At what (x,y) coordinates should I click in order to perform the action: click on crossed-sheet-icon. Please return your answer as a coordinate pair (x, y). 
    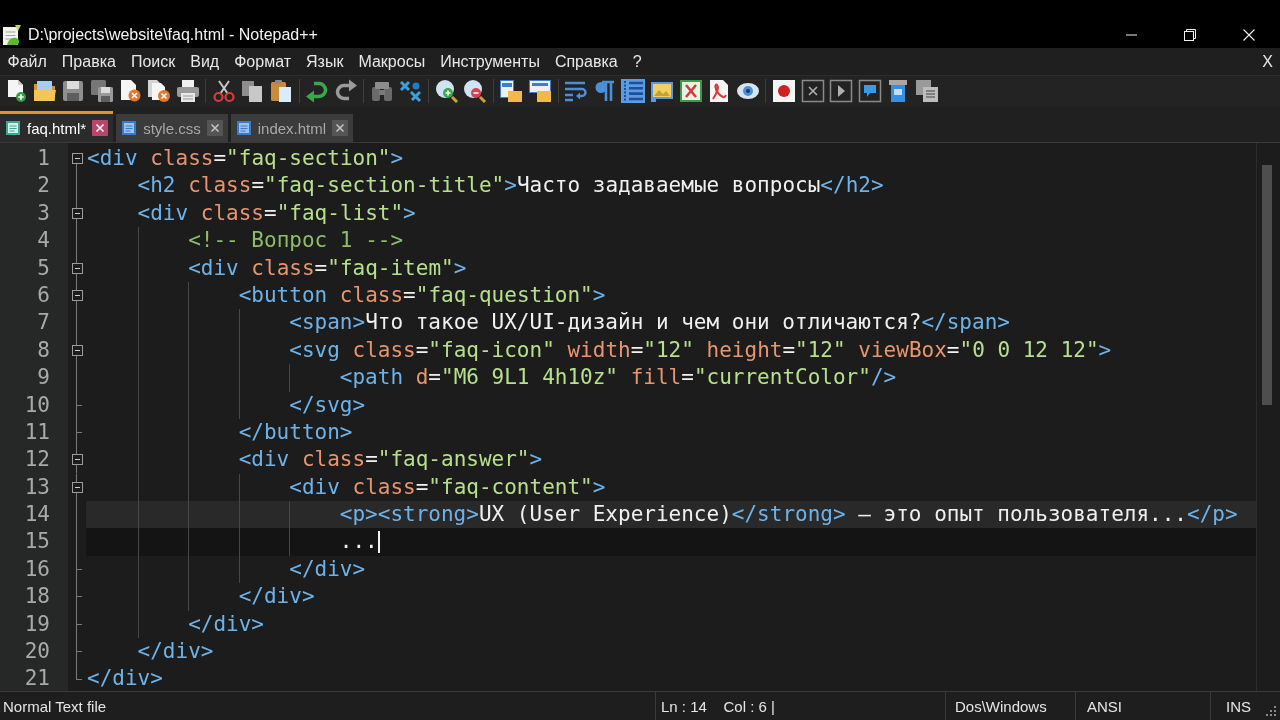
    Looking at the image, I should click on (690, 91).